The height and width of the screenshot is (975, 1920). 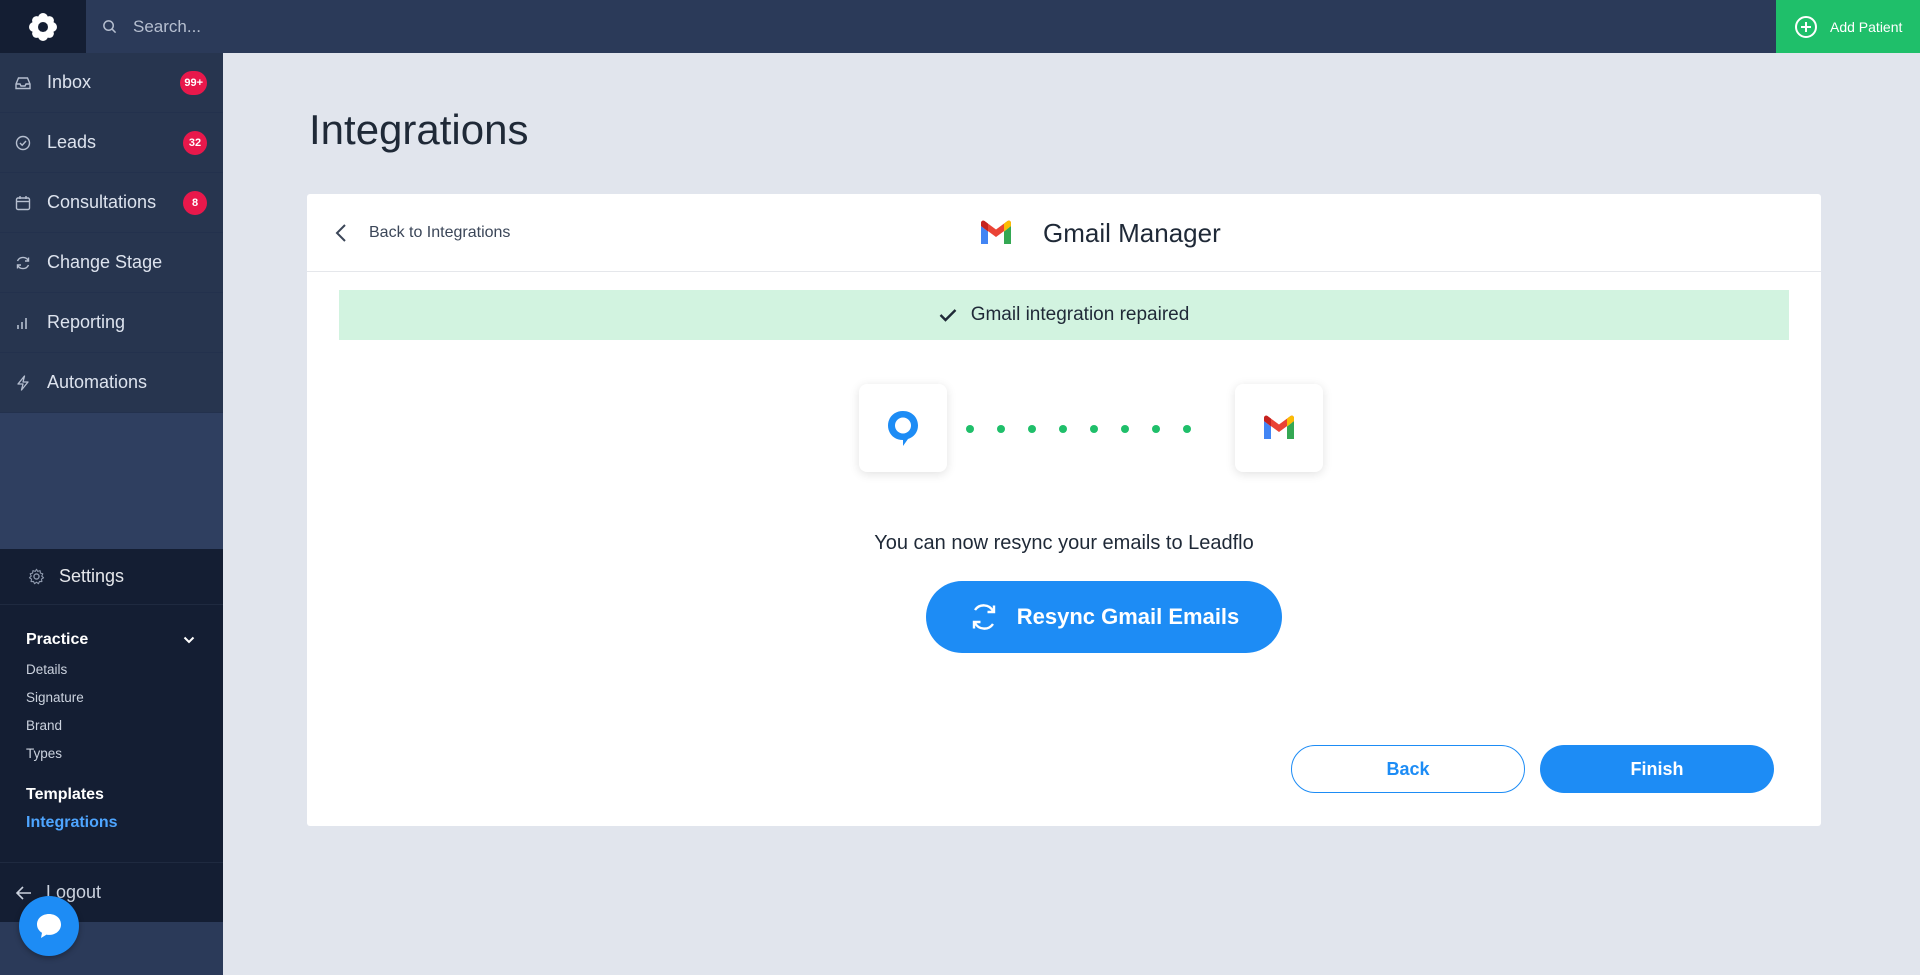 I want to click on flower-logo-icon, so click(x=43, y=26).